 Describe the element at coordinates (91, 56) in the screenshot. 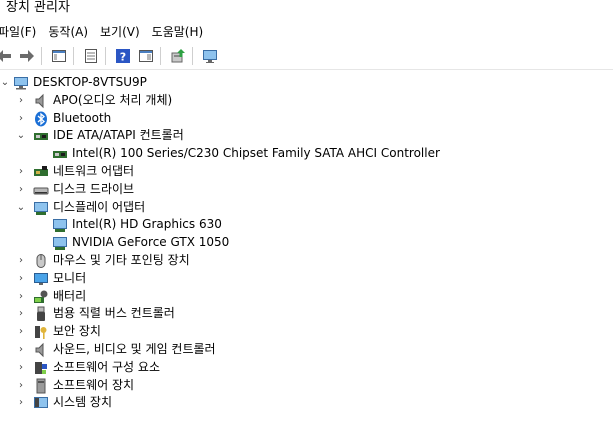

I see `properties-icon` at that location.